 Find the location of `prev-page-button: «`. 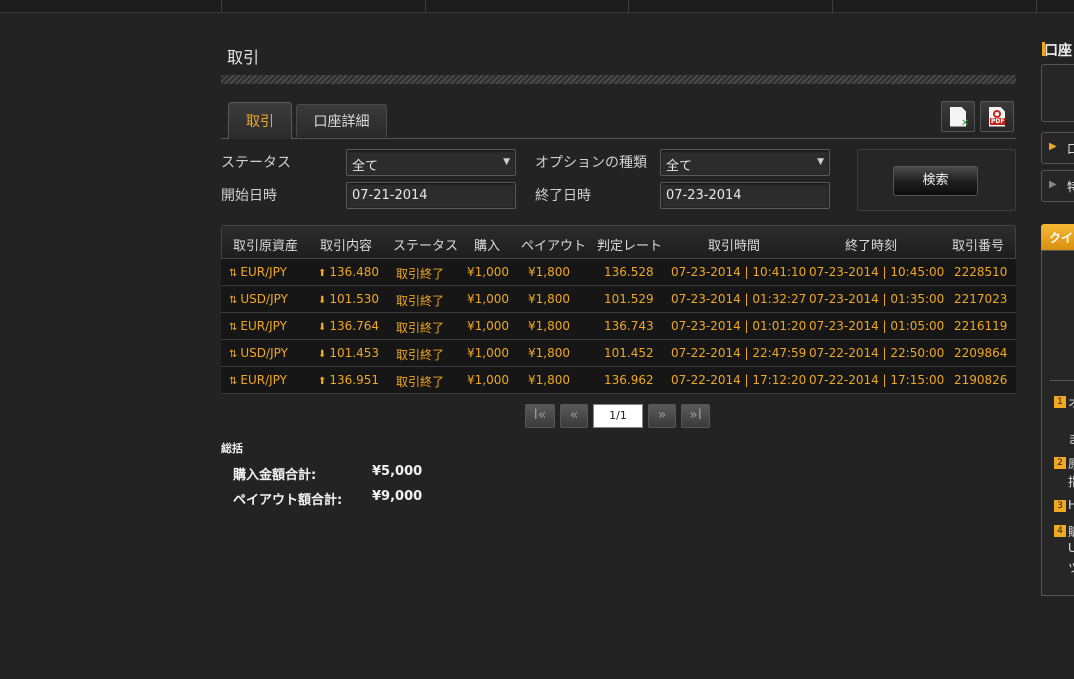

prev-page-button: « is located at coordinates (574, 416).